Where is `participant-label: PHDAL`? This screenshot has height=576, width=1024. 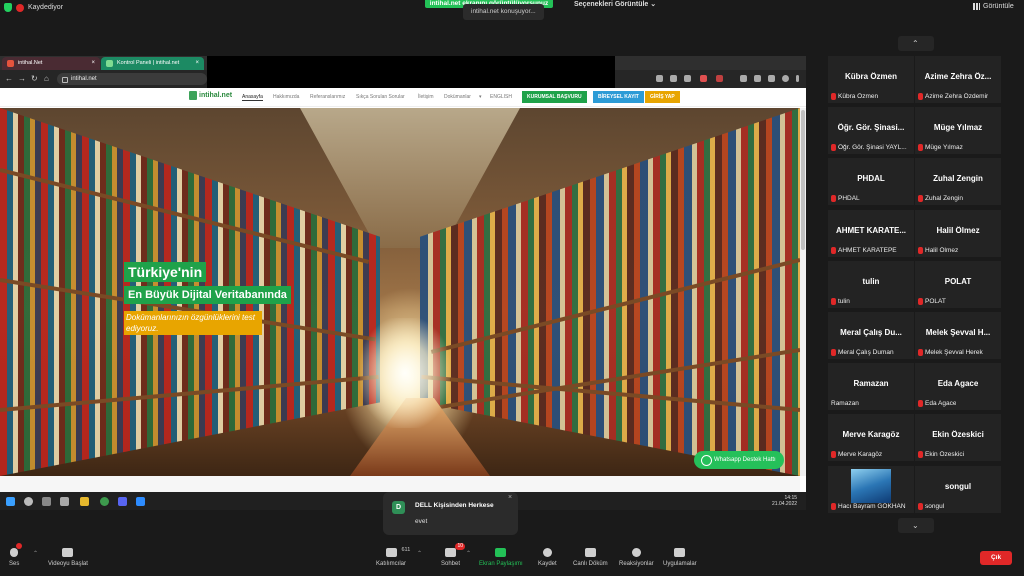 participant-label: PHDAL is located at coordinates (845, 199).